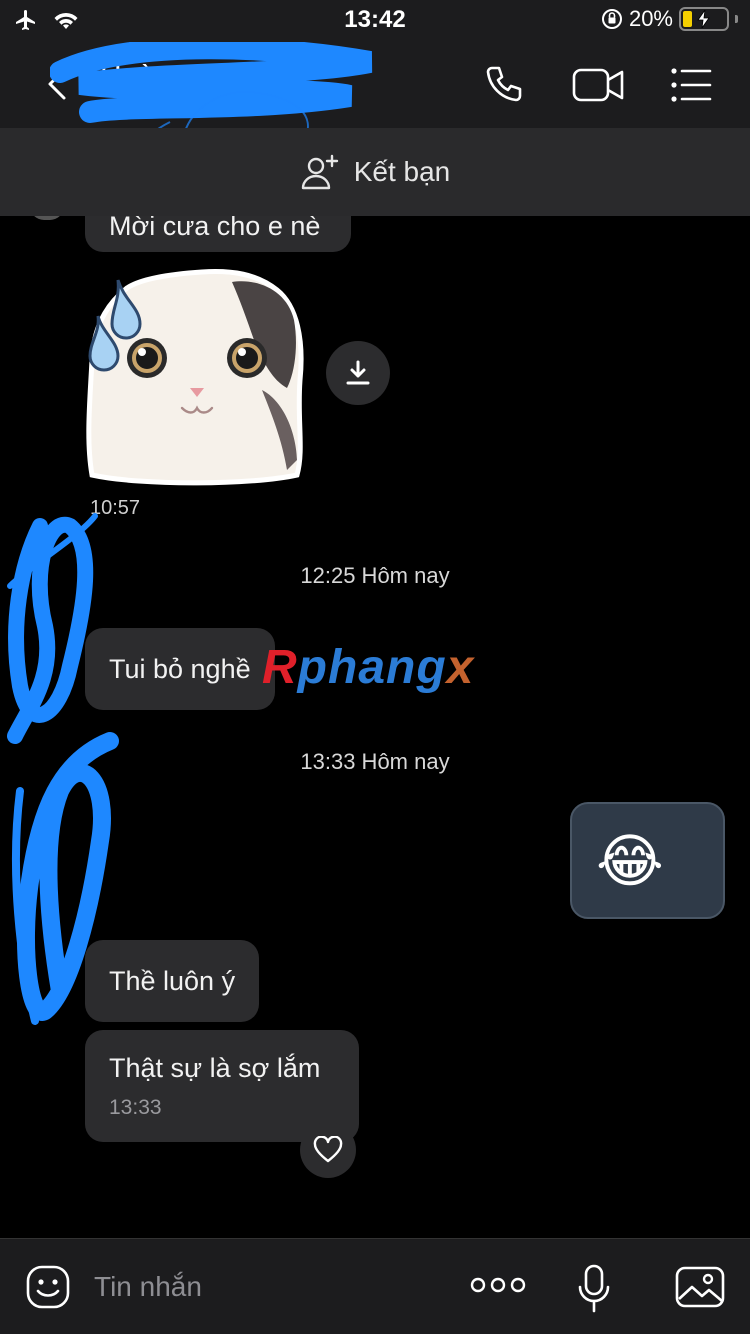 This screenshot has height=1334, width=750. I want to click on download-icon, so click(358, 372).